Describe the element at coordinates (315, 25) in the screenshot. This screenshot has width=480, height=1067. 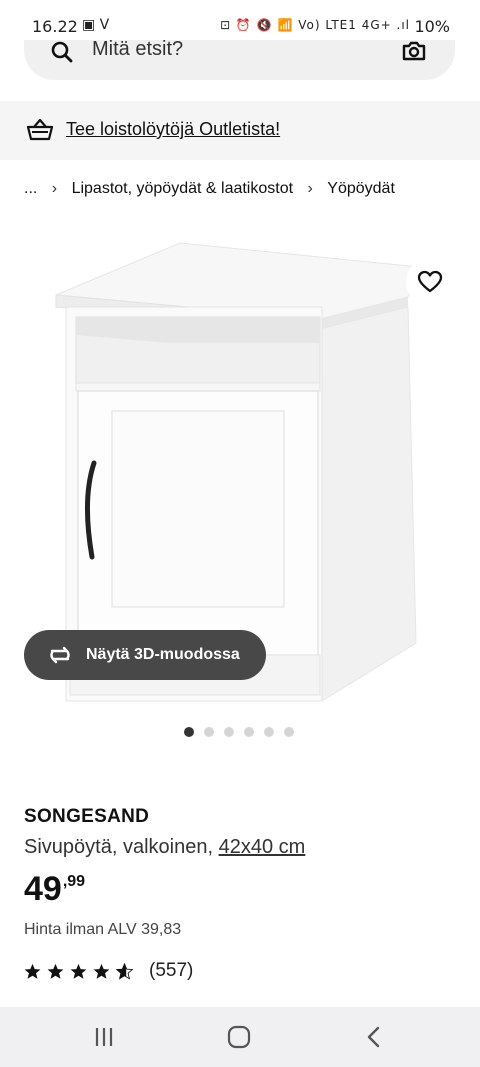
I see `system-status-icons: ⊡ ⏰ 🔇 📶 Vo) LTE1 4G+ .ıl` at that location.